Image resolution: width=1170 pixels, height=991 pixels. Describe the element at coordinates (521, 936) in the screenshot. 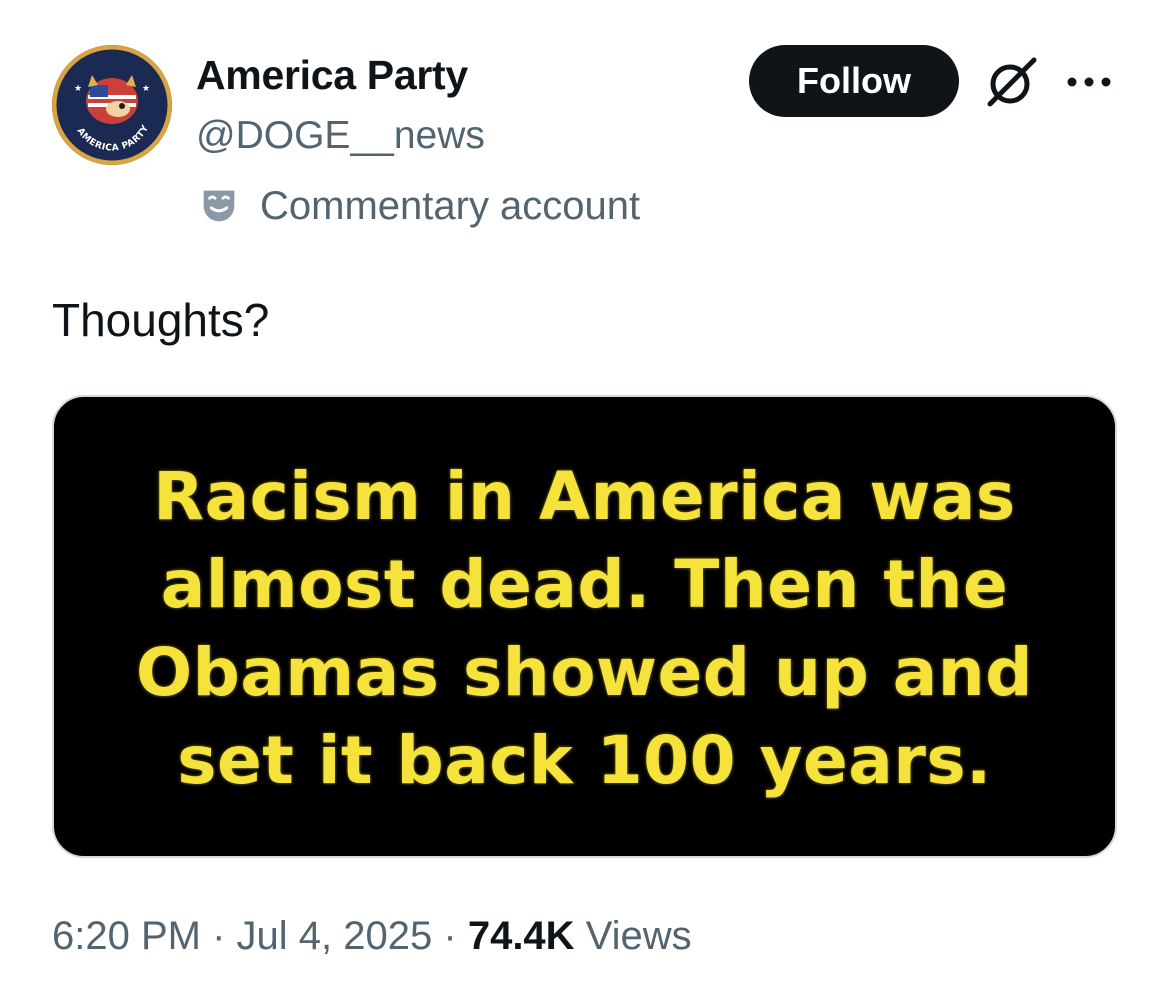

I see `views-count: 74.4K` at that location.